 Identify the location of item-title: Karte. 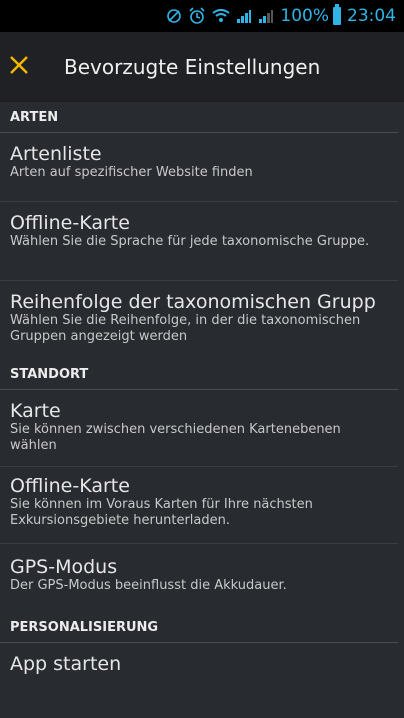
(35, 411).